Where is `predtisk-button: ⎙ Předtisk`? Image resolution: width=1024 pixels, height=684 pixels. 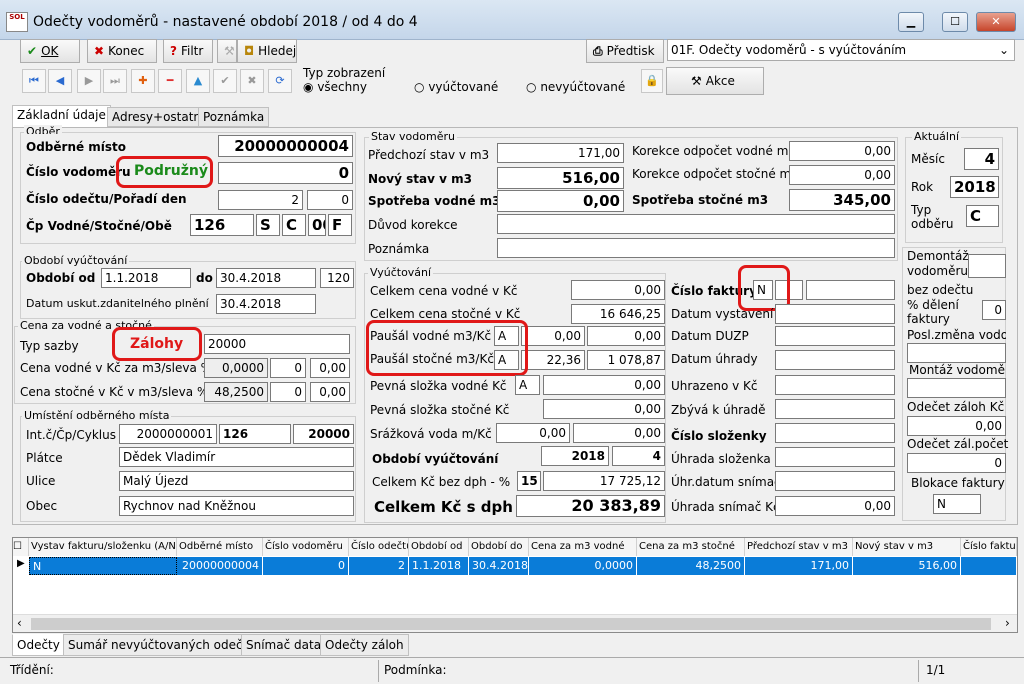
predtisk-button: ⎙ Předtisk is located at coordinates (625, 51).